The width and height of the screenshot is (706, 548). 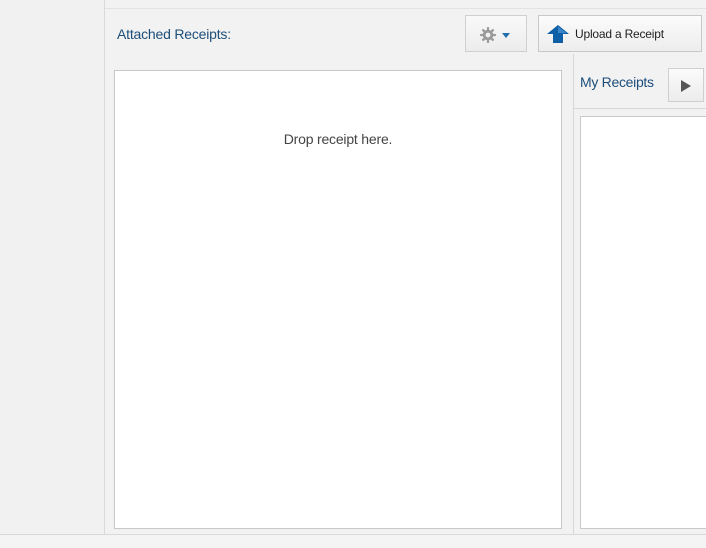 I want to click on up-arrow-icon, so click(x=558, y=34).